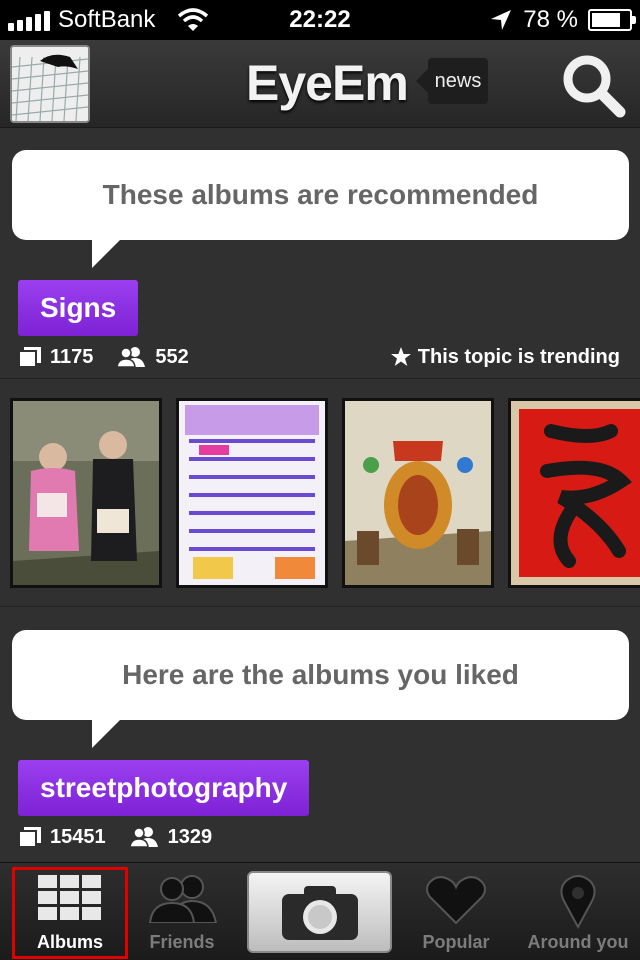 This screenshot has width=640, height=960. Describe the element at coordinates (320, 20) in the screenshot. I see `status-bar: SoftBank 22:22 78 %` at that location.